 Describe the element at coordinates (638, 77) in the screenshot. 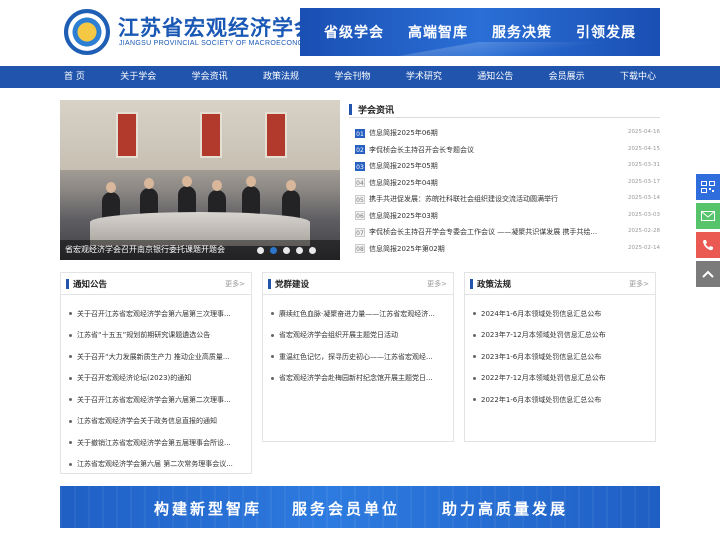

I see `nav-downloads: 下载中心` at that location.